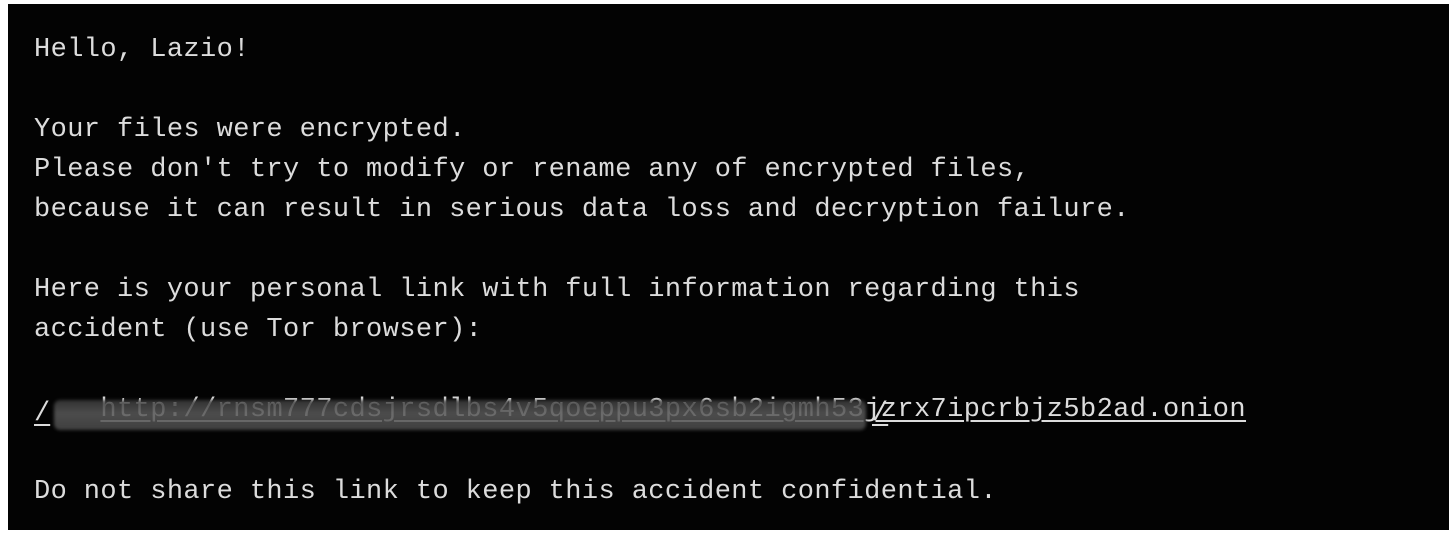 The image size is (1449, 533). What do you see at coordinates (460, 415) in the screenshot?
I see `redacted-link-path` at bounding box center [460, 415].